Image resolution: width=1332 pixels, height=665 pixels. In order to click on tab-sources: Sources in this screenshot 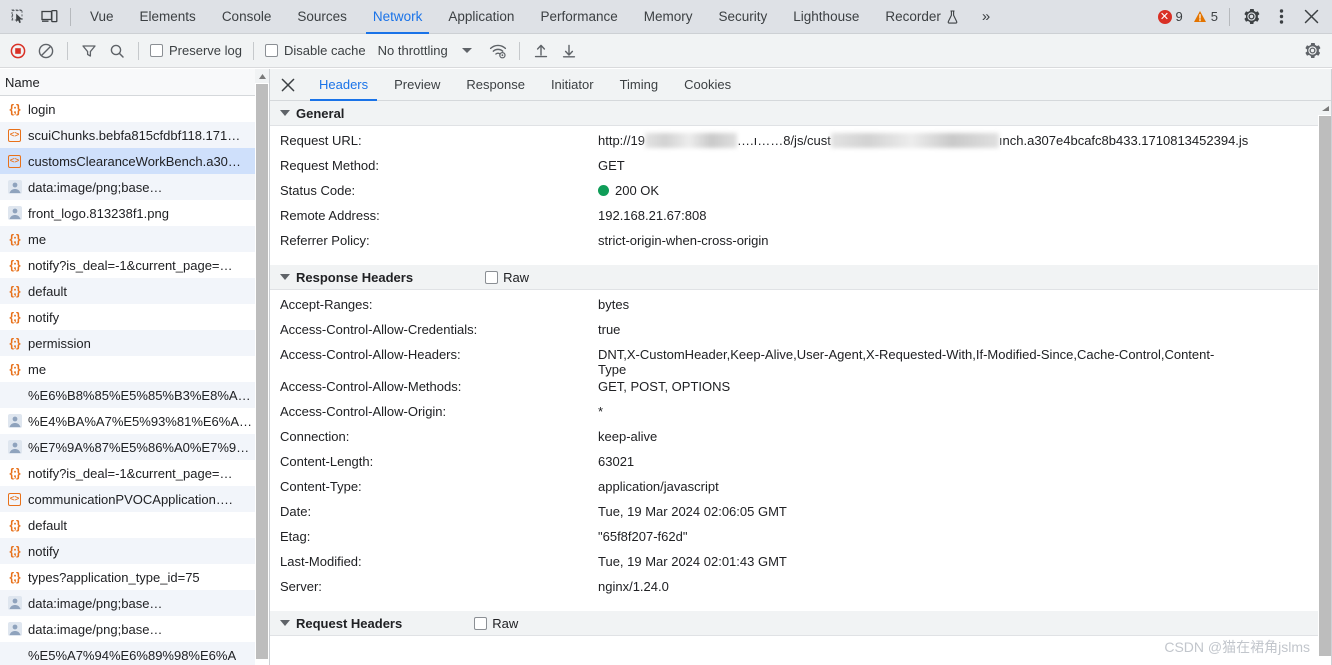, I will do `click(322, 17)`.